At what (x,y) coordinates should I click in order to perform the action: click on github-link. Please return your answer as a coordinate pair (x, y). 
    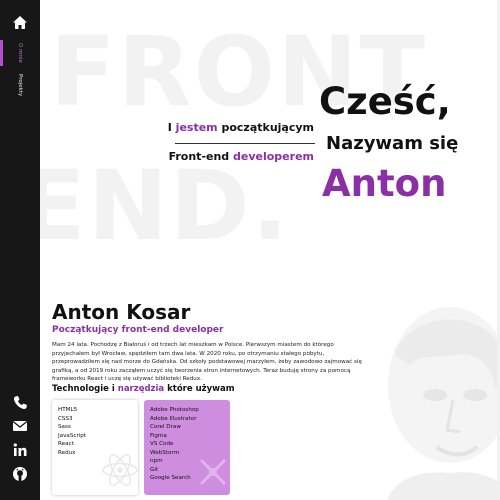
    Looking at the image, I should click on (20, 474).